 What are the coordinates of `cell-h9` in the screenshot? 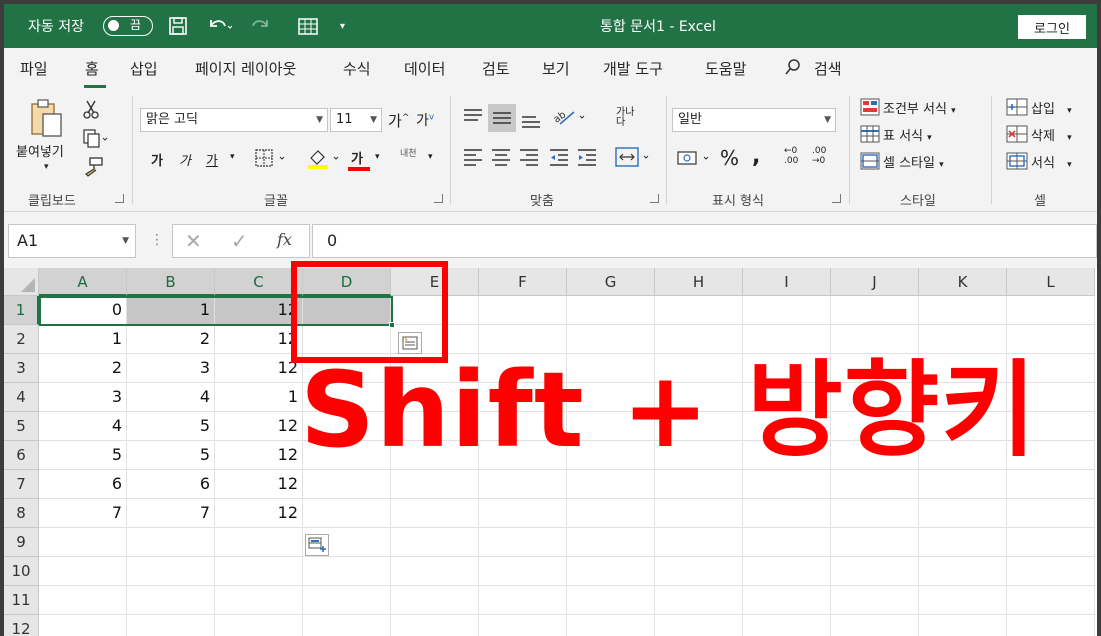 It's located at (699, 542).